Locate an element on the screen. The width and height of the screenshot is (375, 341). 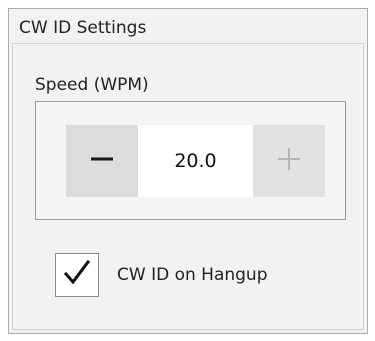
speed-label: Speed (WPM) is located at coordinates (92, 85).